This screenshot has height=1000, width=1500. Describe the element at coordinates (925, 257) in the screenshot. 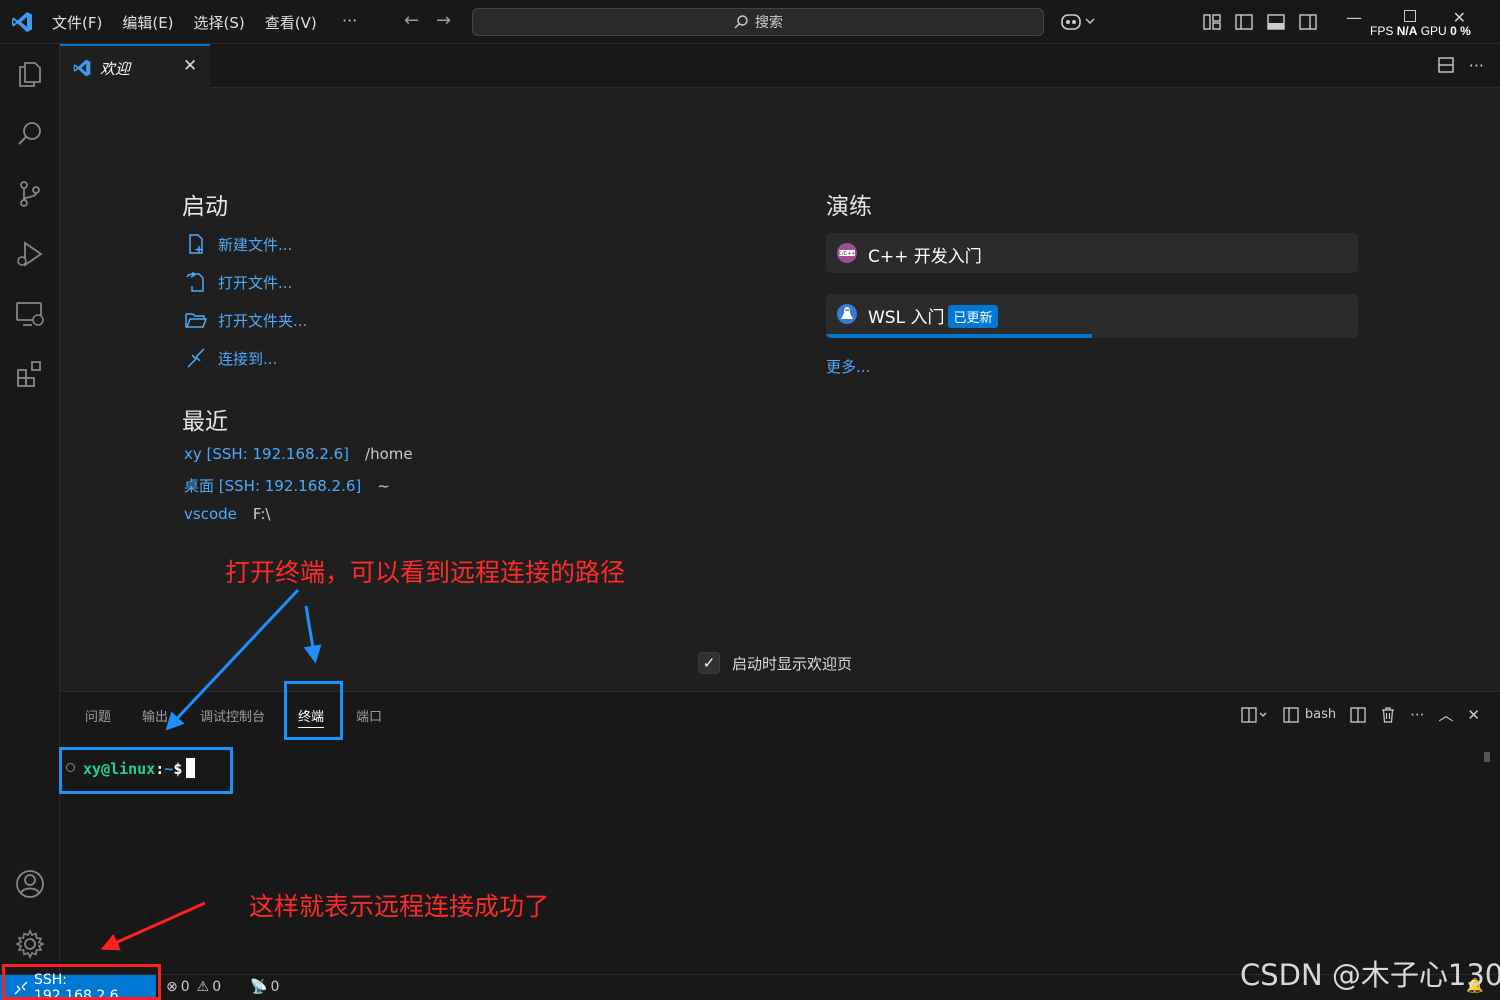

I see `walkthrough-cpp-label: C++ 开发入门` at that location.